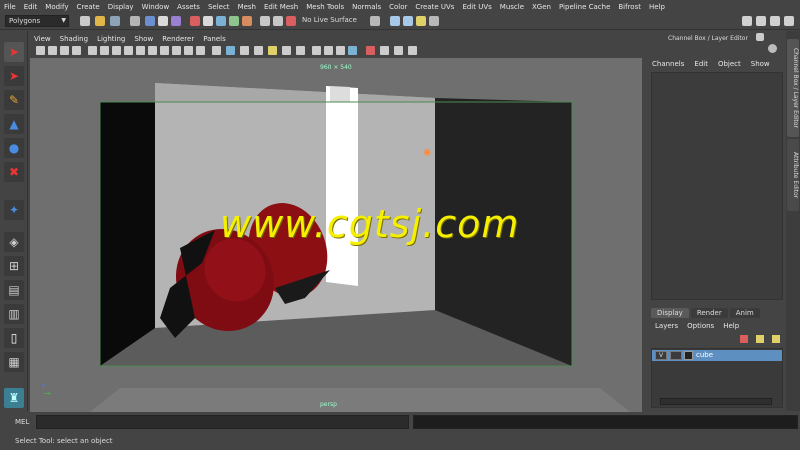  Describe the element at coordinates (14, 398) in the screenshot. I see `render-view-button: ♜` at that location.